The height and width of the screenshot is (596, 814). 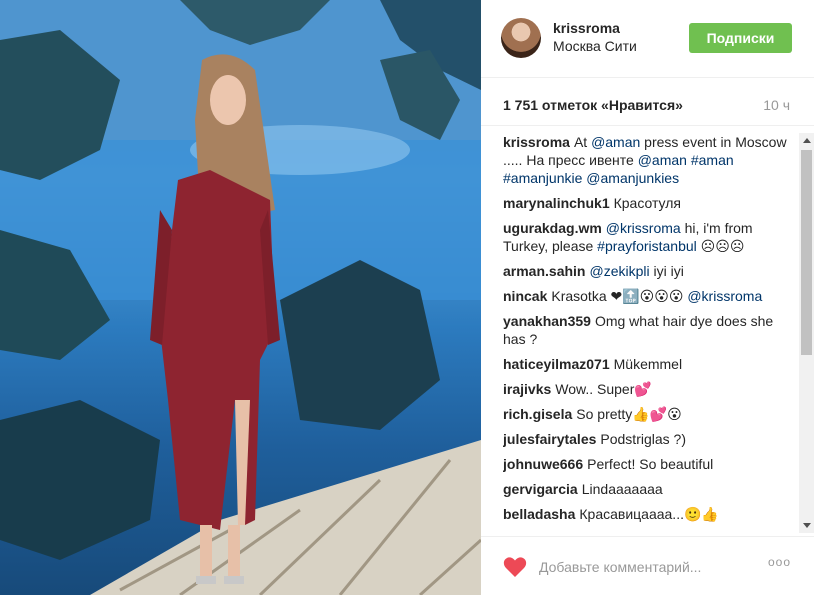 What do you see at coordinates (776, 105) in the screenshot?
I see `post-time: 10 ч` at bounding box center [776, 105].